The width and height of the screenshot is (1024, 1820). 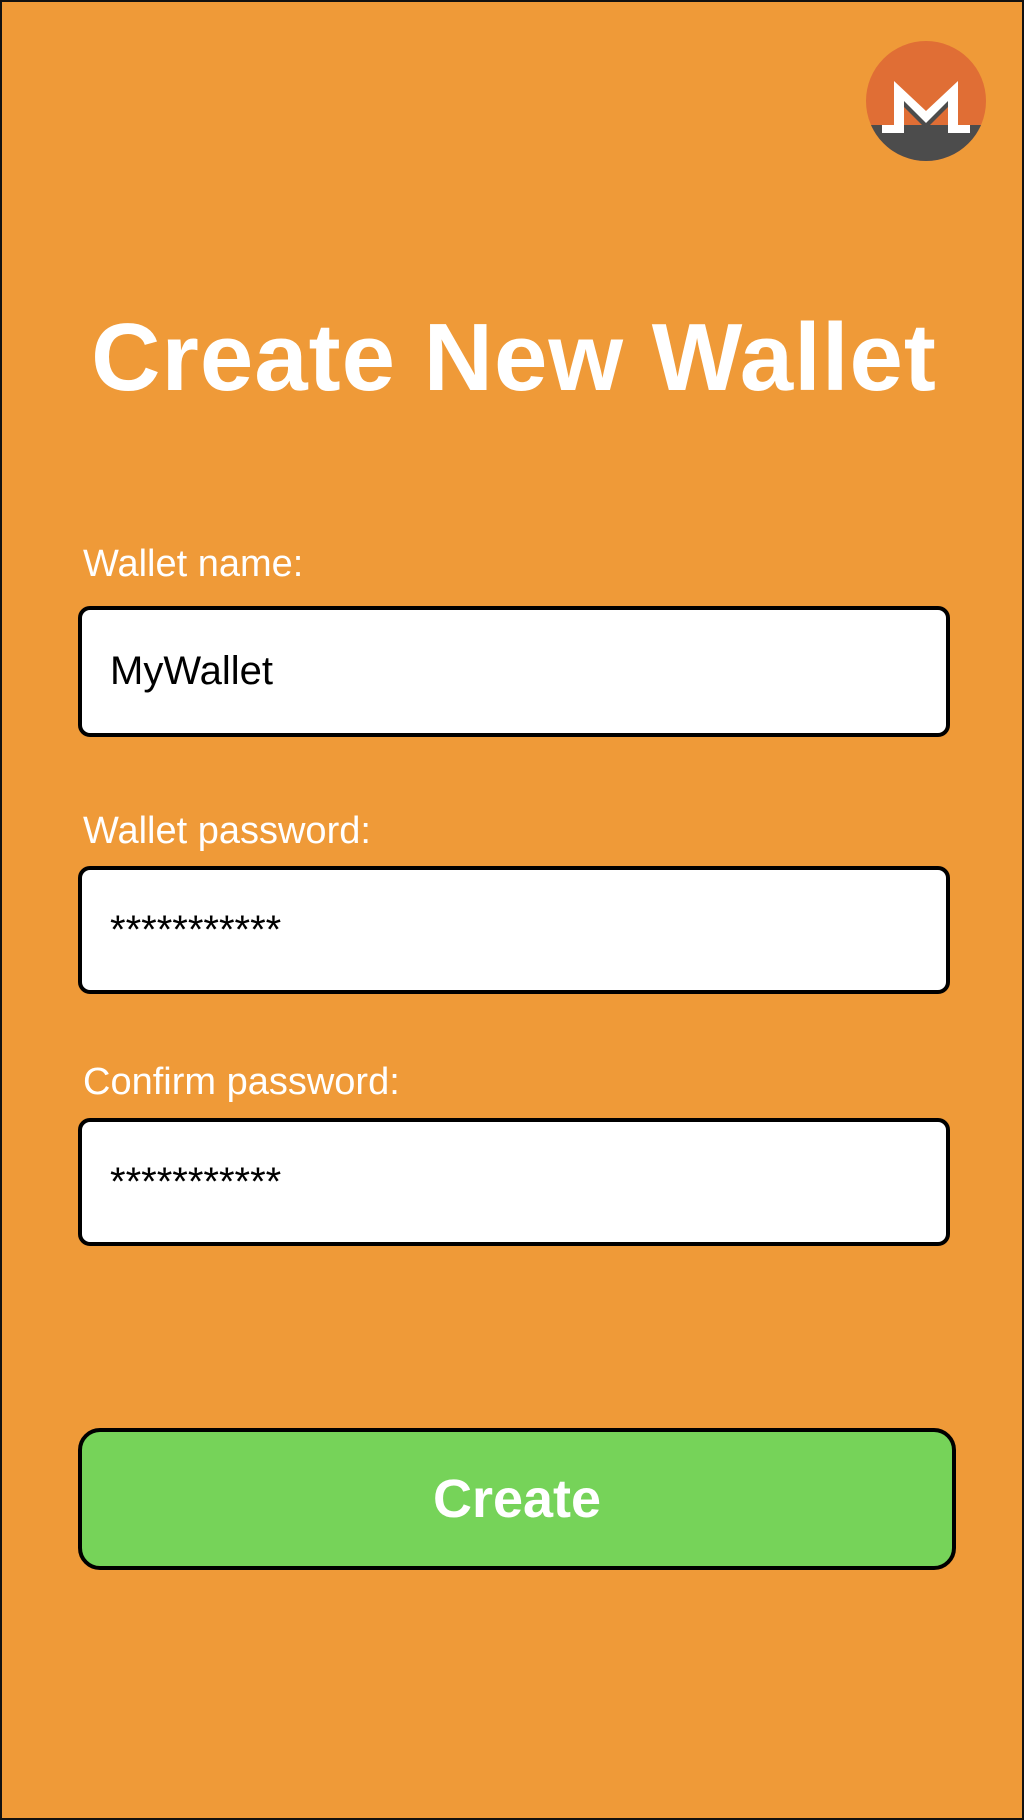 I want to click on wallet-password-label: Wallet password:, so click(x=227, y=831).